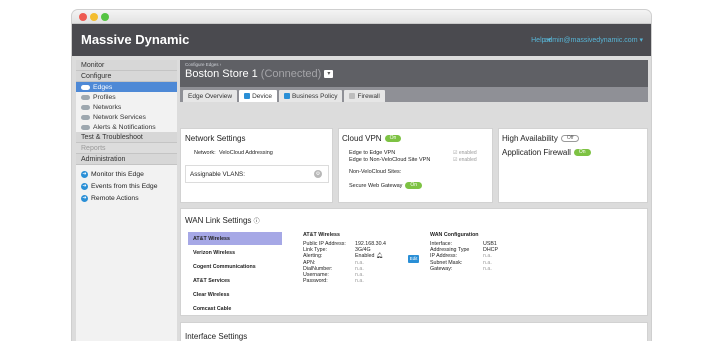  Describe the element at coordinates (126, 76) in the screenshot. I see `sidebar-section-configure: Configure` at that location.